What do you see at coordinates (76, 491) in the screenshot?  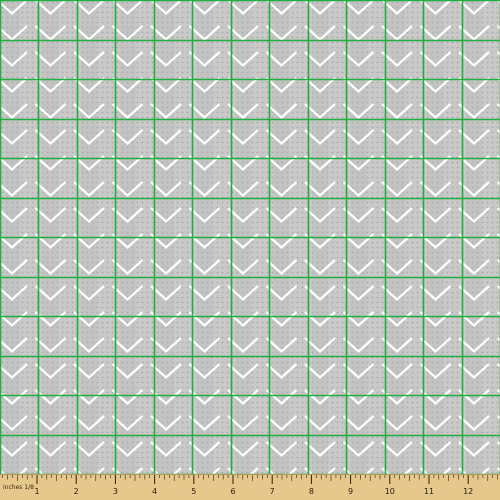 I see `ruler-number: 2` at bounding box center [76, 491].